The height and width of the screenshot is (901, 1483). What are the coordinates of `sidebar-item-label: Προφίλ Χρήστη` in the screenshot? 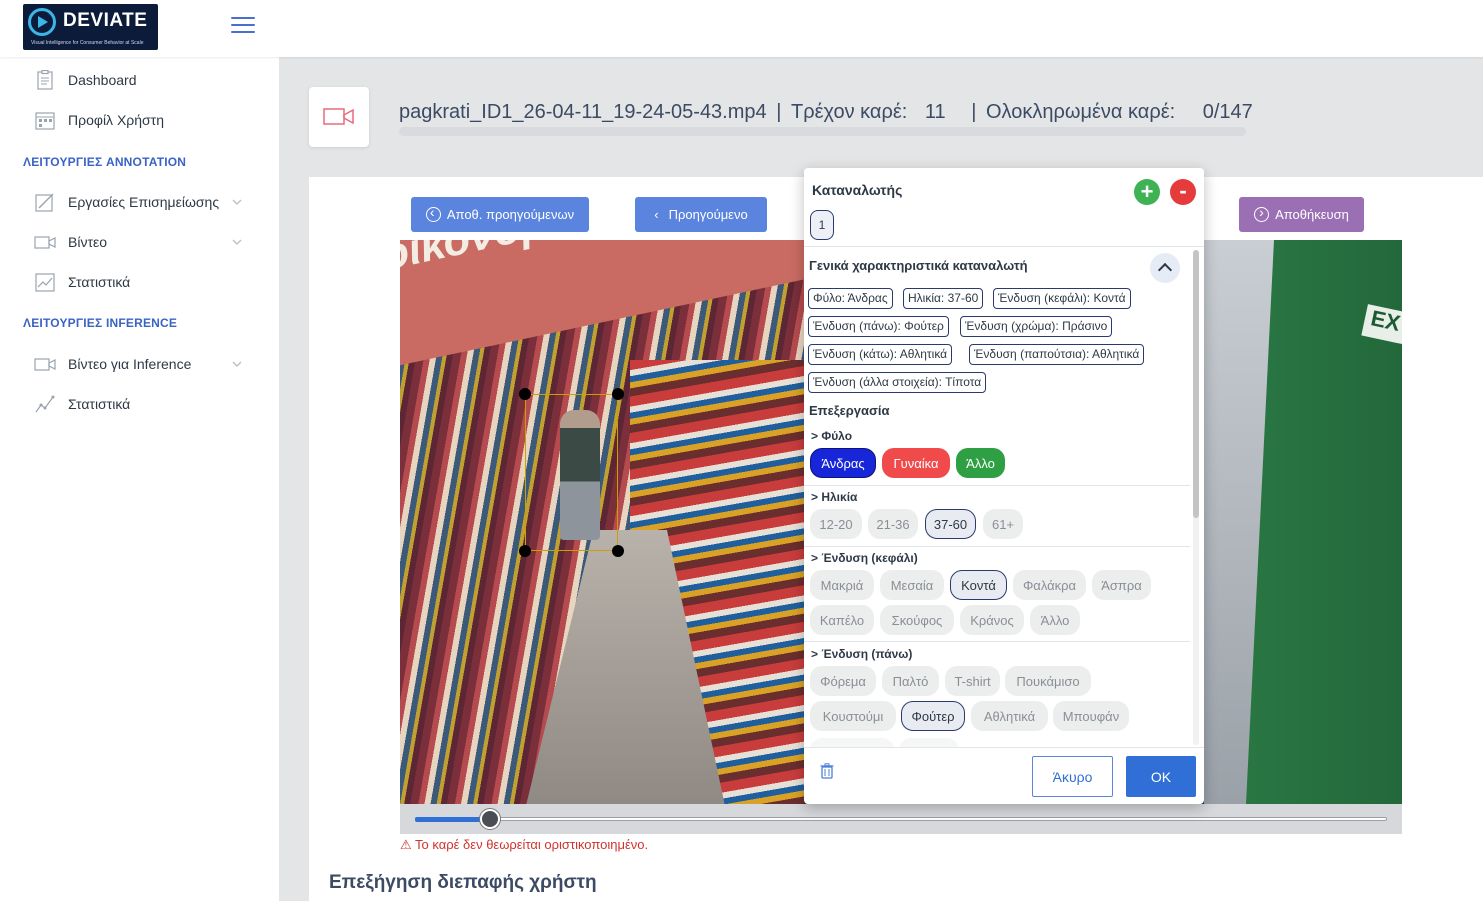 It's located at (116, 120).